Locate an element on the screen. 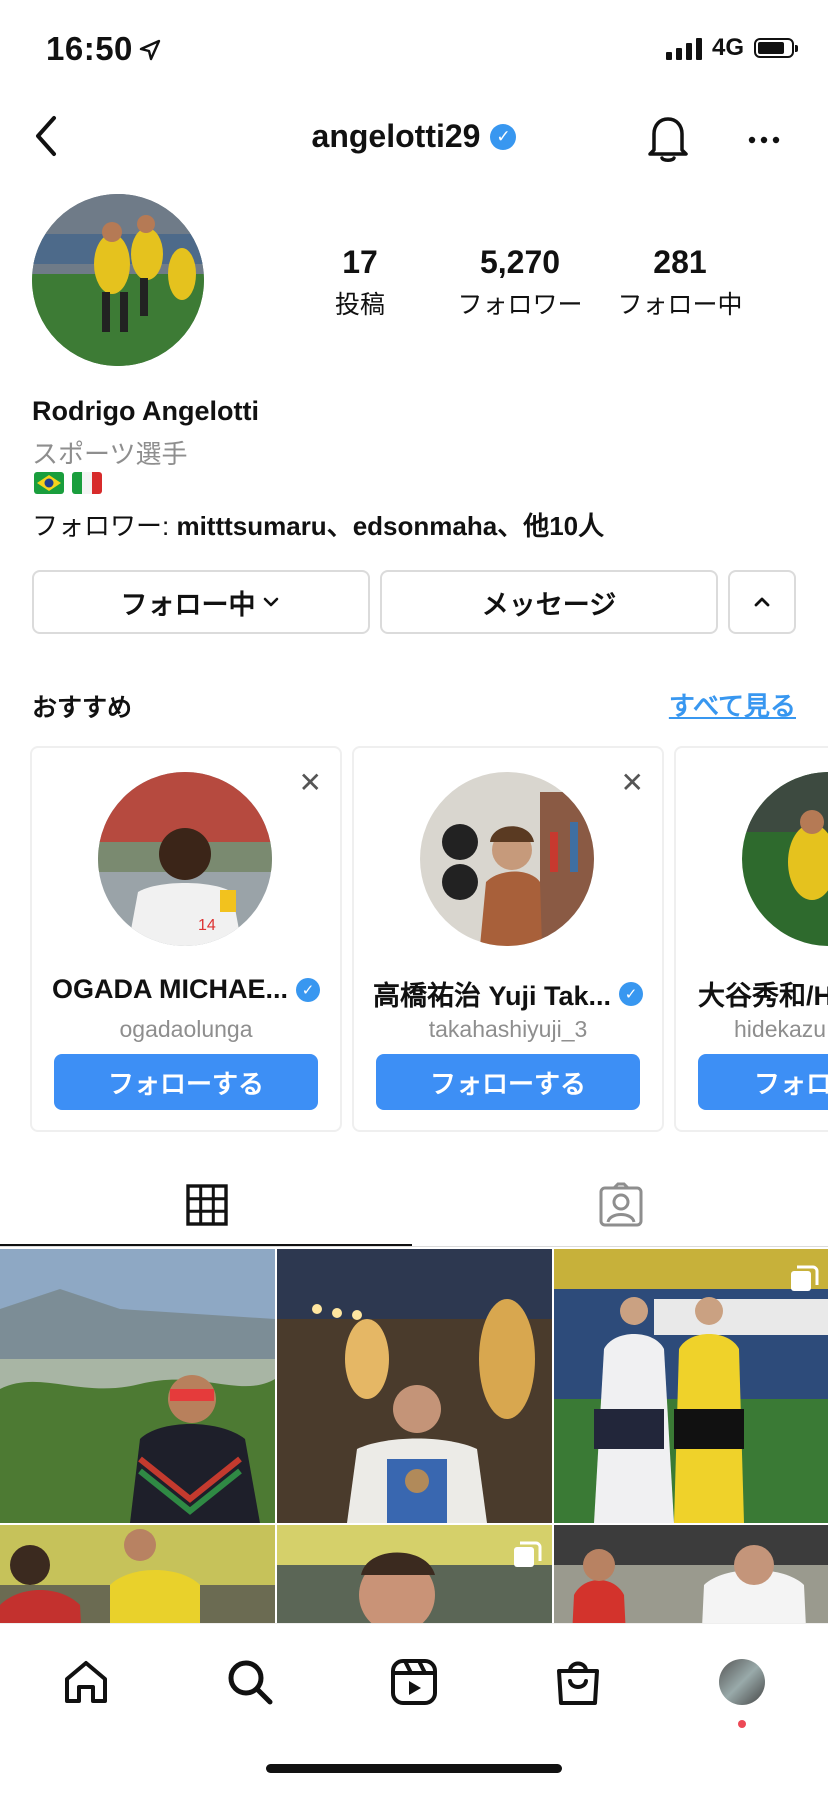 The width and height of the screenshot is (828, 1793). signal-icon is located at coordinates (683, 48).